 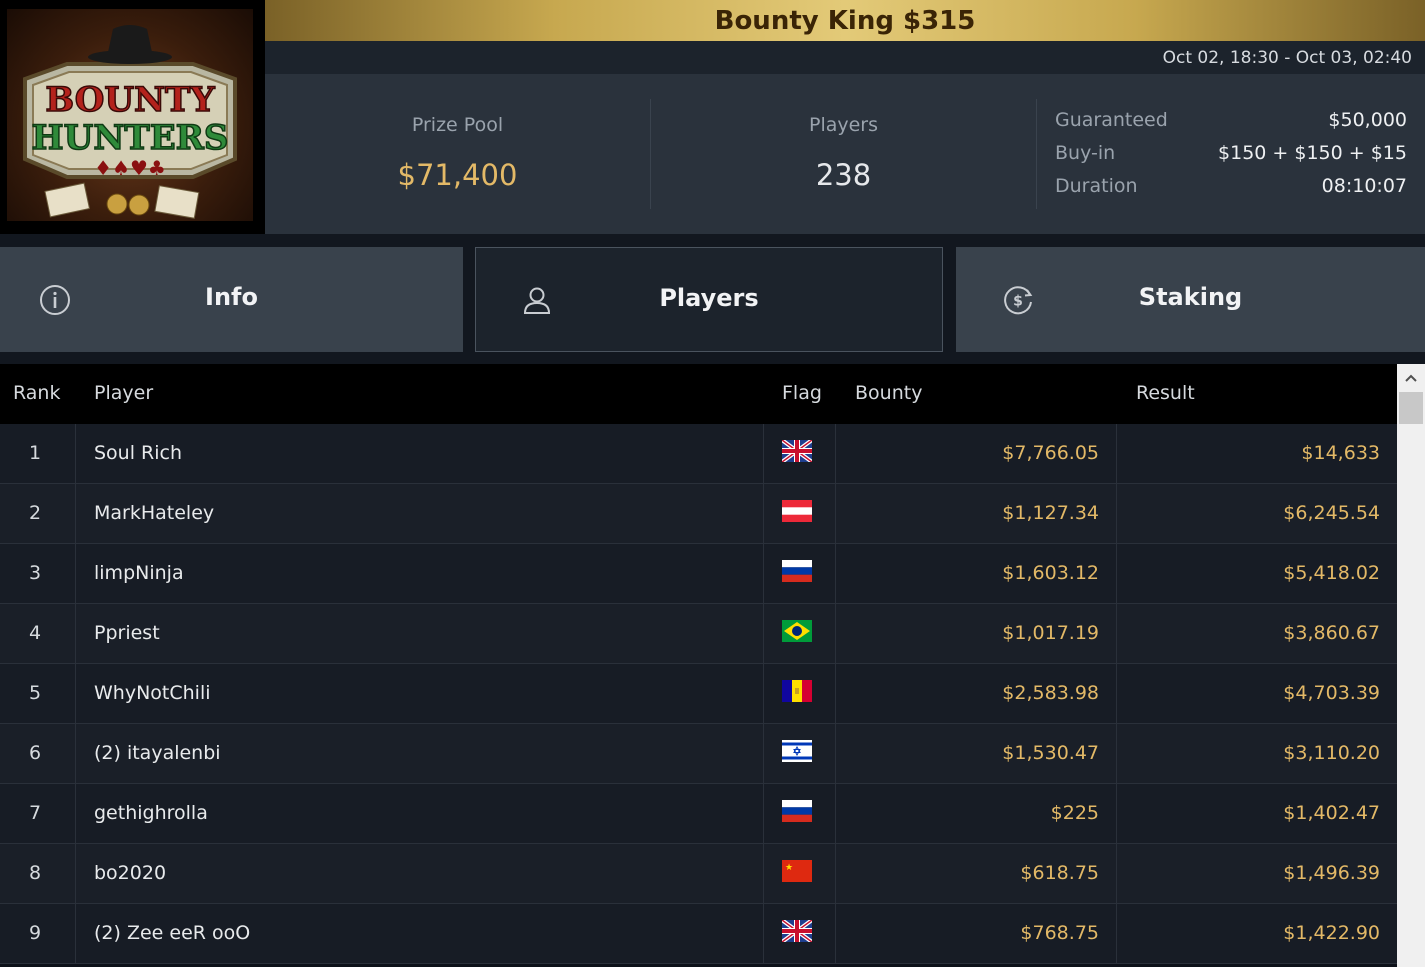 I want to click on players-label: Players, so click(x=843, y=125).